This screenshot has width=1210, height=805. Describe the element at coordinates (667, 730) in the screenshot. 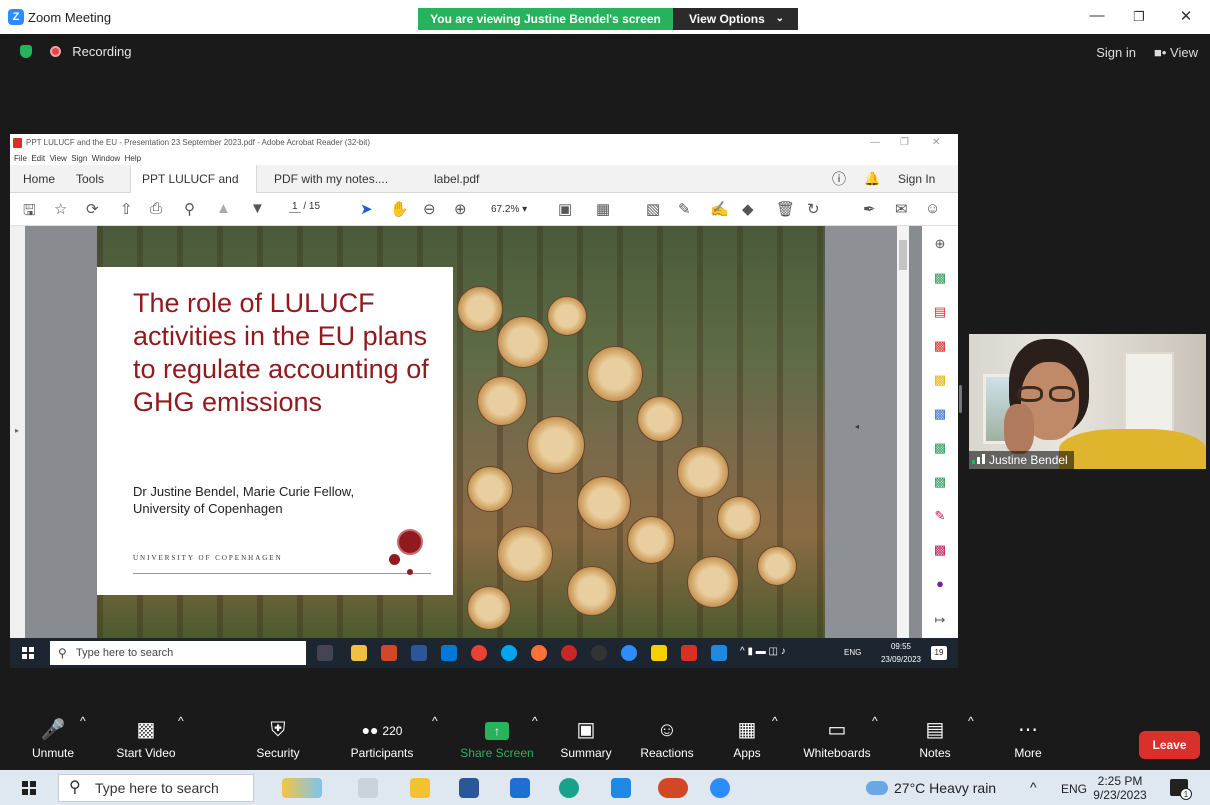

I see `smiley-icon: ☺` at that location.